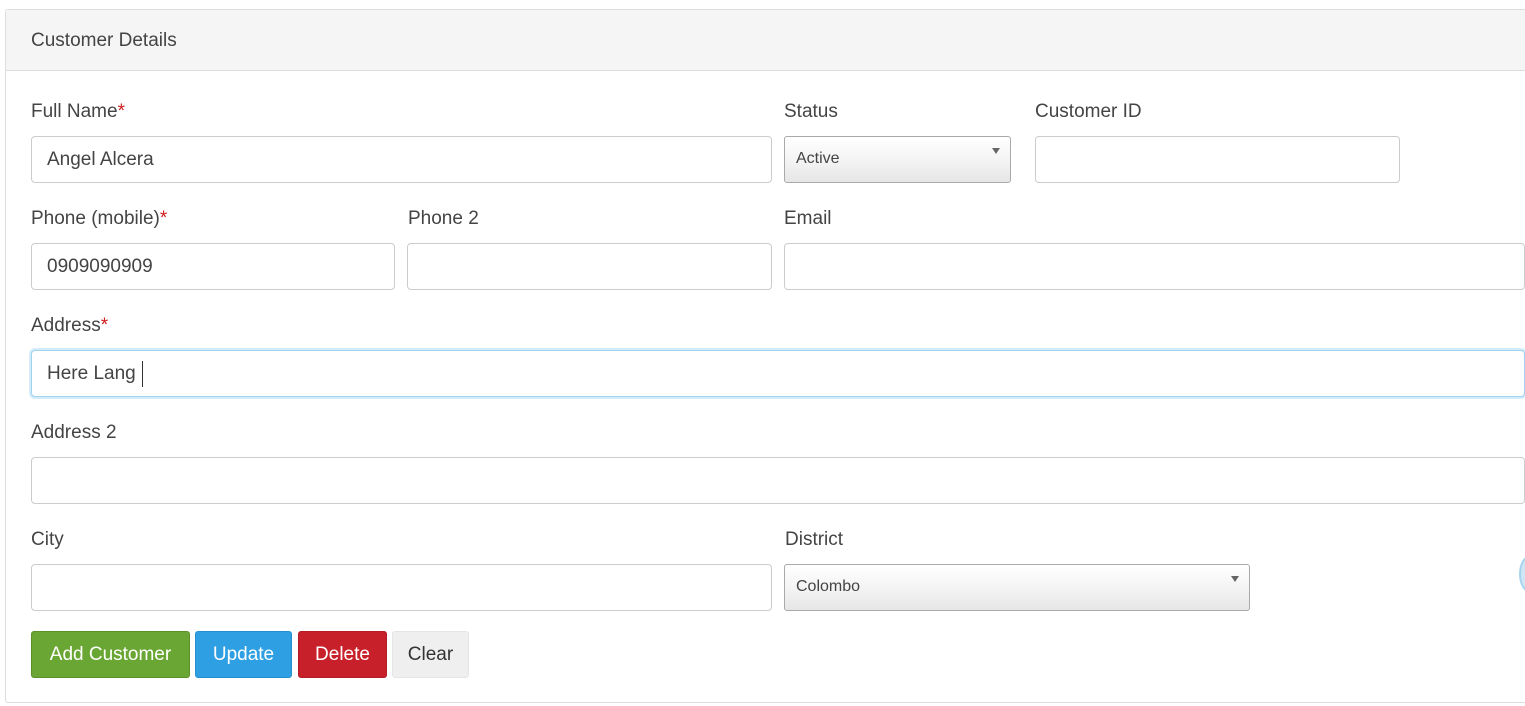 This screenshot has height=706, width=1525. What do you see at coordinates (401, 159) in the screenshot?
I see `full-name-input` at bounding box center [401, 159].